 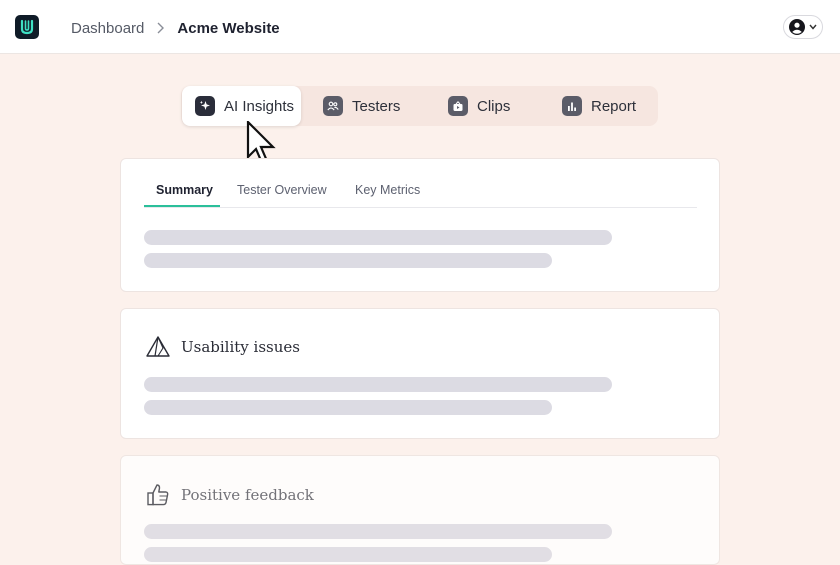 What do you see at coordinates (282, 194) in the screenshot?
I see `subtab-tester-overview: Tester Overview` at bounding box center [282, 194].